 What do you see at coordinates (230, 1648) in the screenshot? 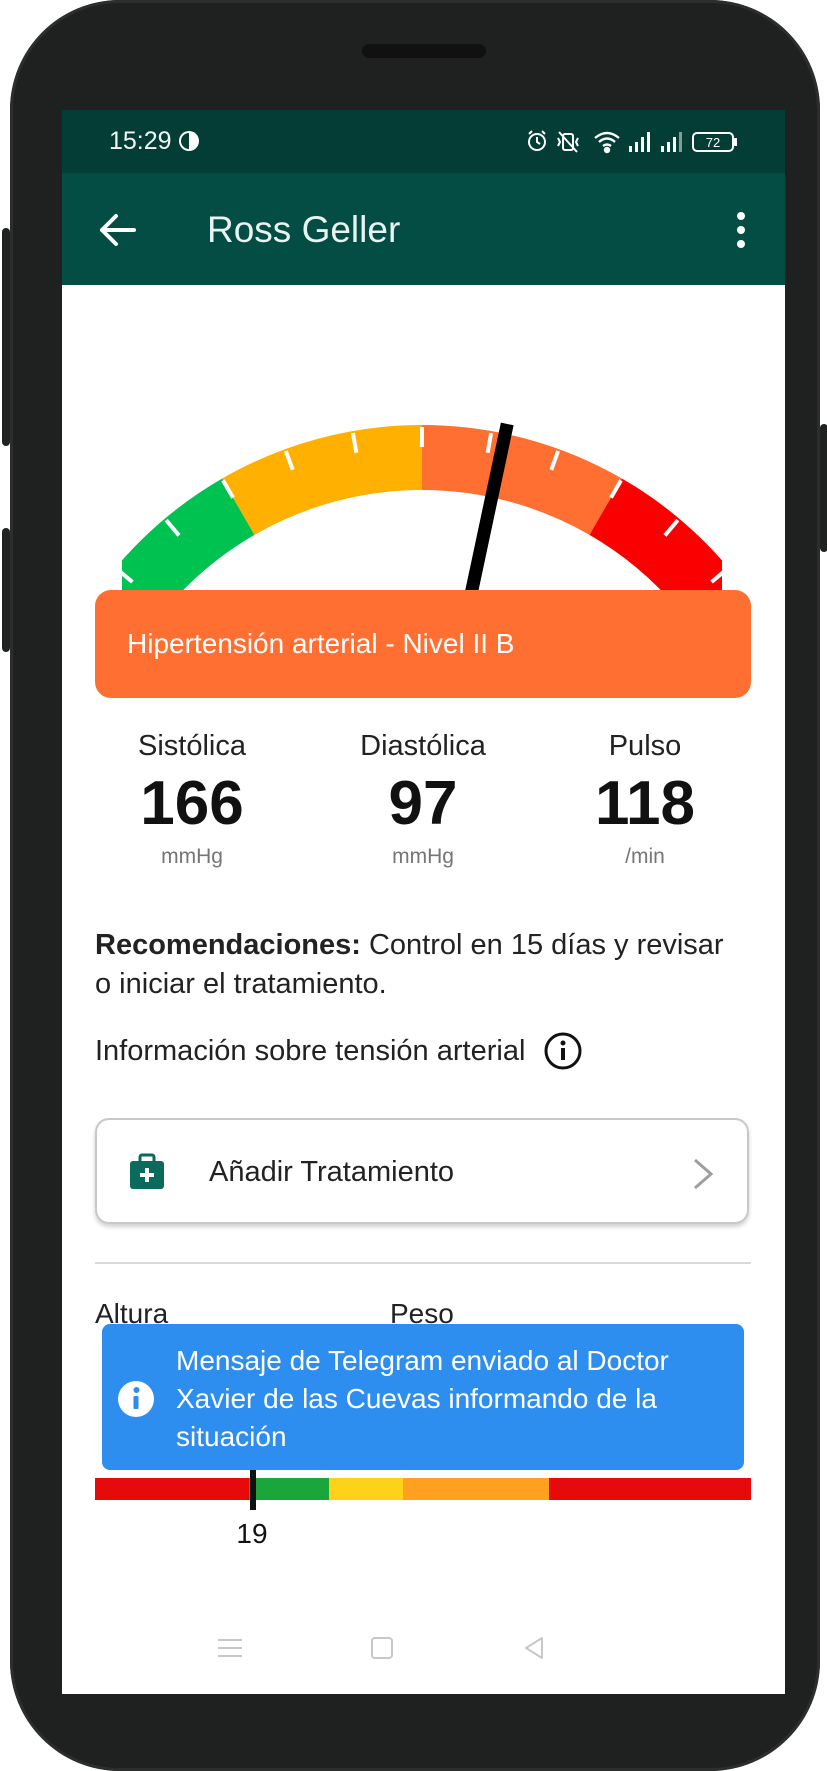
I see `menu-icon` at bounding box center [230, 1648].